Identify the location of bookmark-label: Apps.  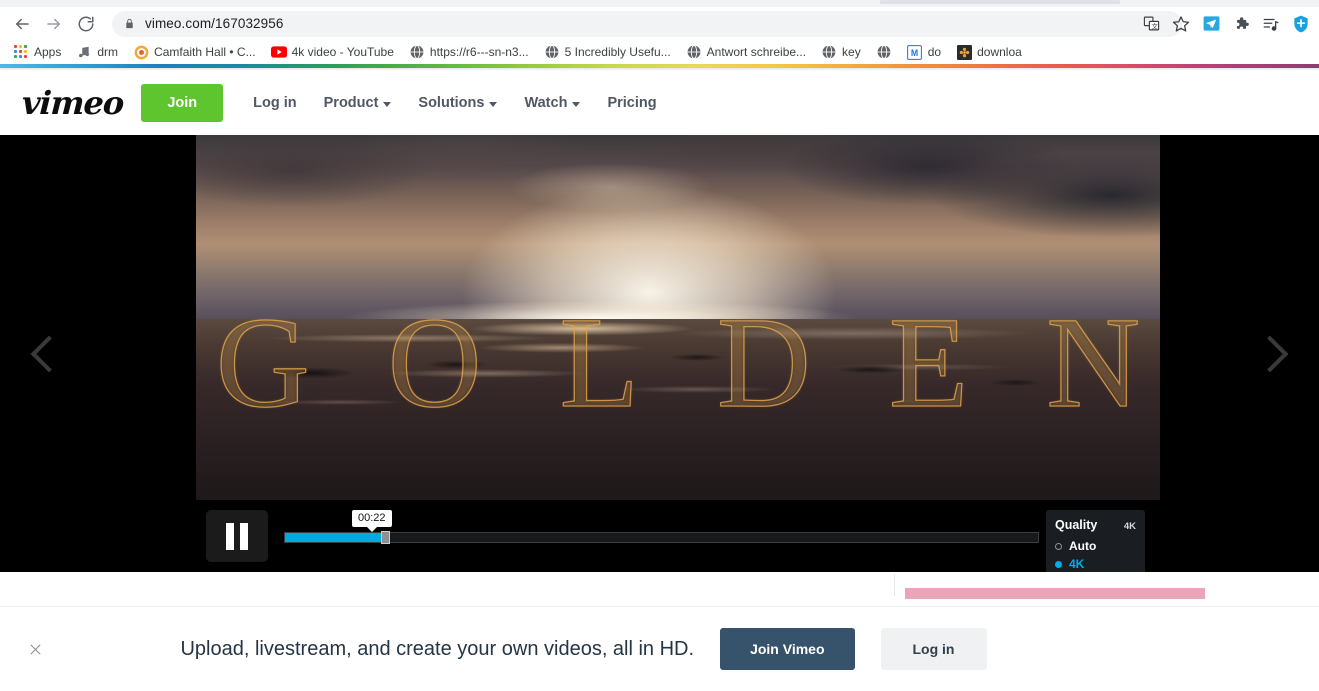
(48, 52).